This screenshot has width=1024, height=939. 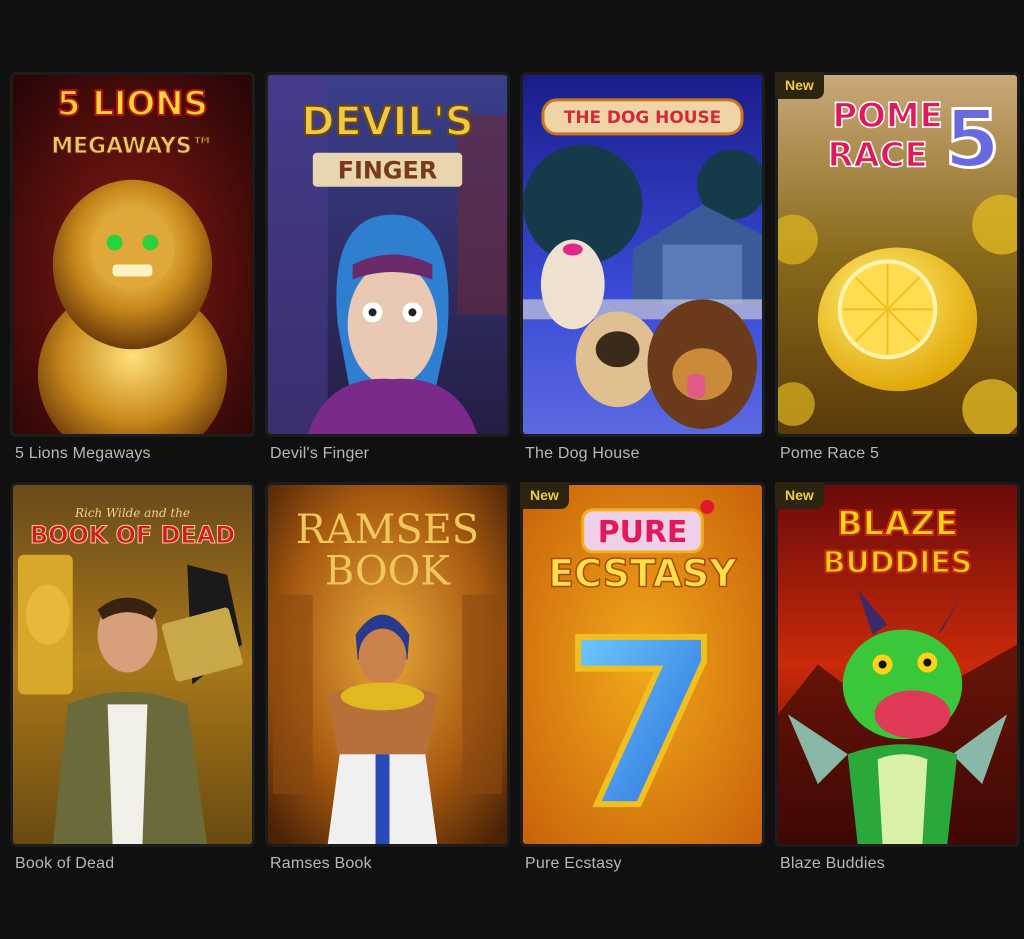 I want to click on game-title: The Dog House, so click(x=582, y=454).